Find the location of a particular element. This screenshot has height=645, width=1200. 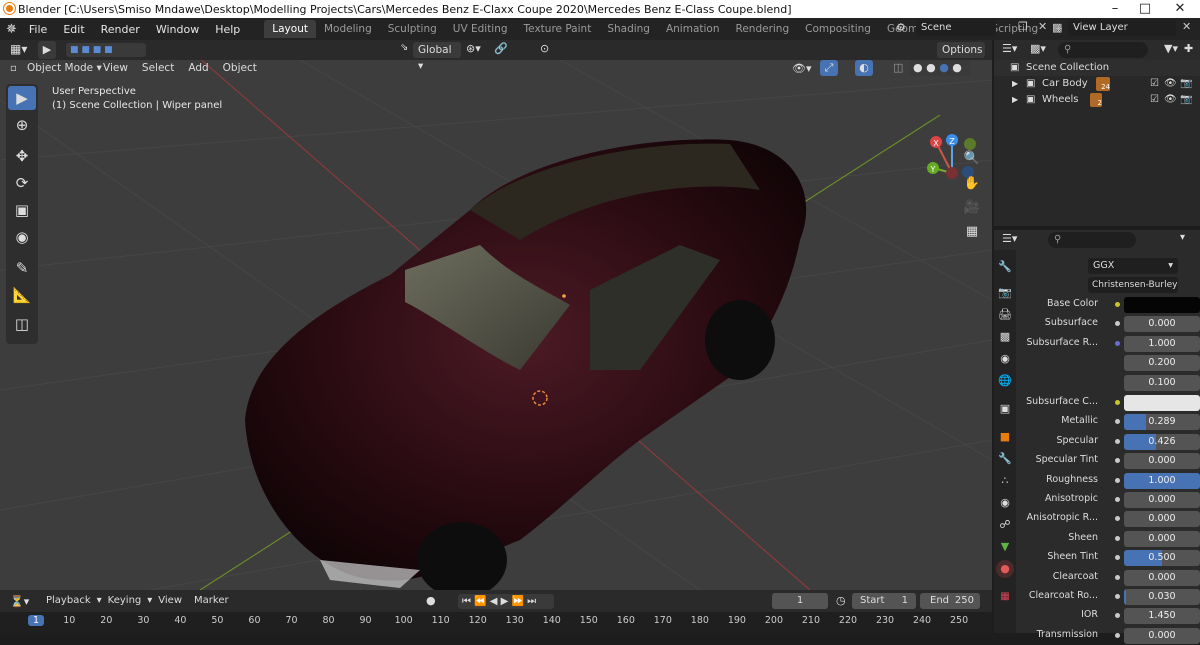

copy-scene-icon: ❐ is located at coordinates (1023, 26).